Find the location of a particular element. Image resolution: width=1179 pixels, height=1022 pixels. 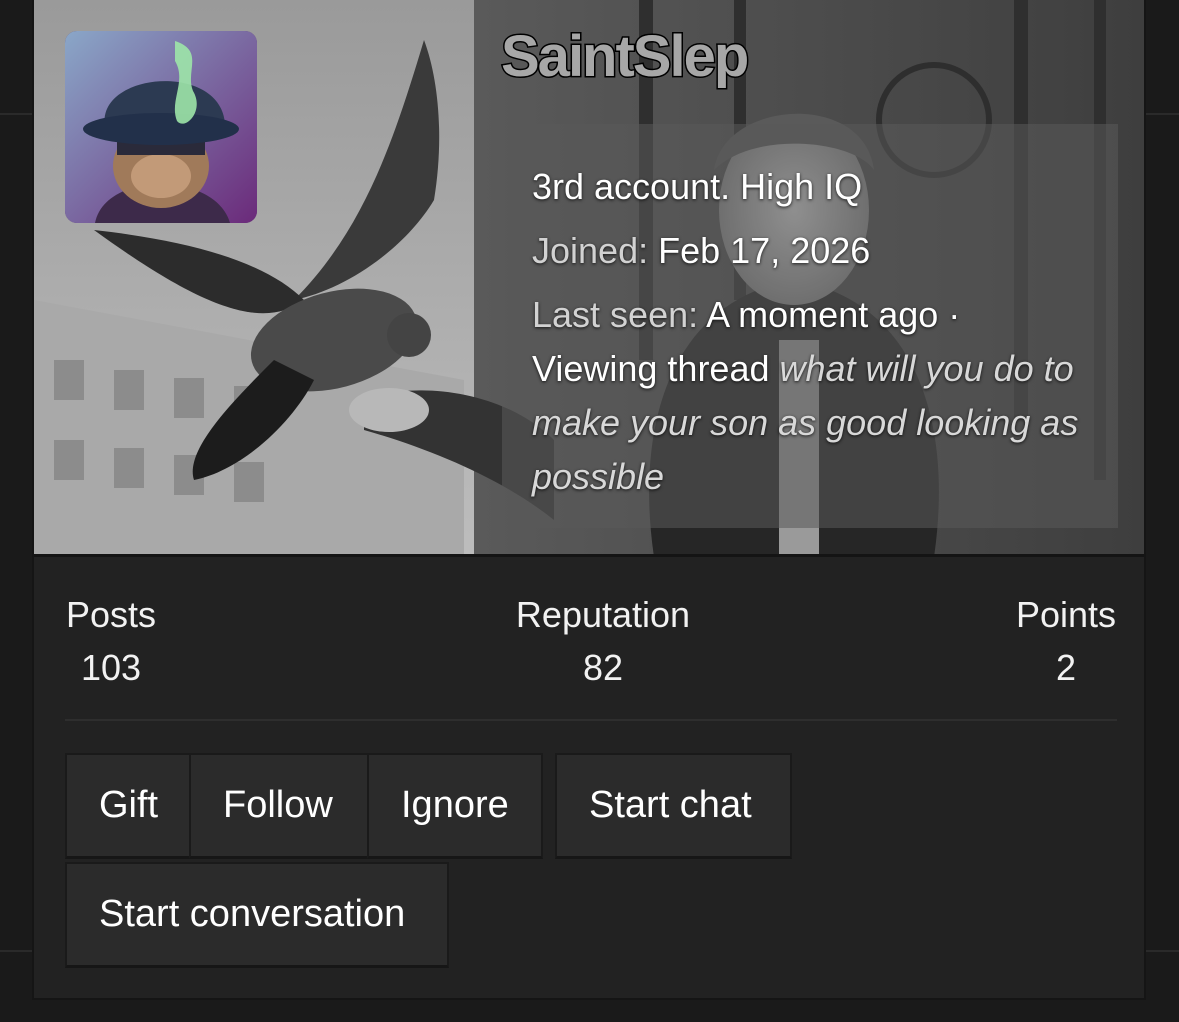

stats-row: Posts 103 Reputation 82 Points 2 is located at coordinates (591, 645).